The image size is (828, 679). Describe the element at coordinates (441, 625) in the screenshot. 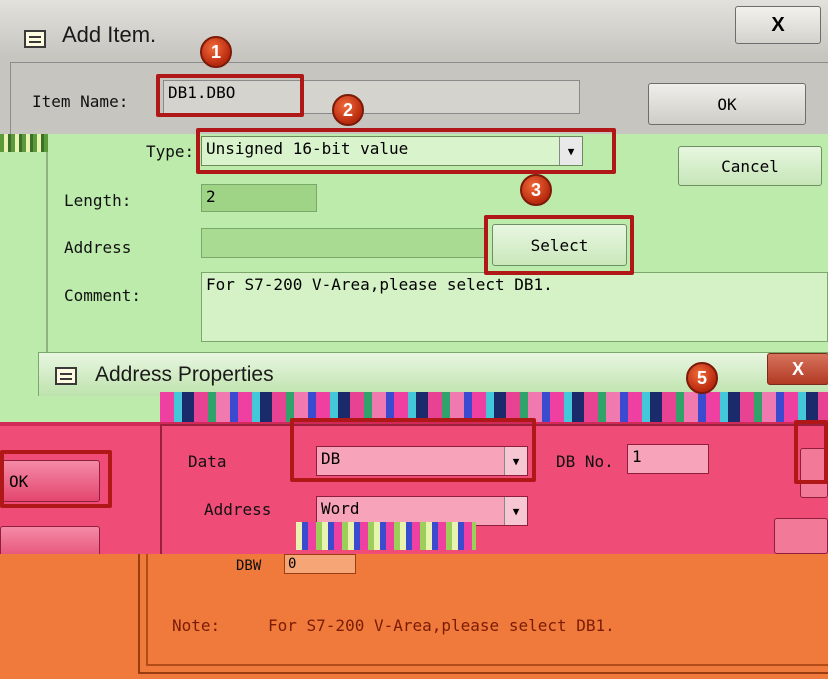

I see `note-text: For S7-200 V-Area,please select DB1.` at that location.